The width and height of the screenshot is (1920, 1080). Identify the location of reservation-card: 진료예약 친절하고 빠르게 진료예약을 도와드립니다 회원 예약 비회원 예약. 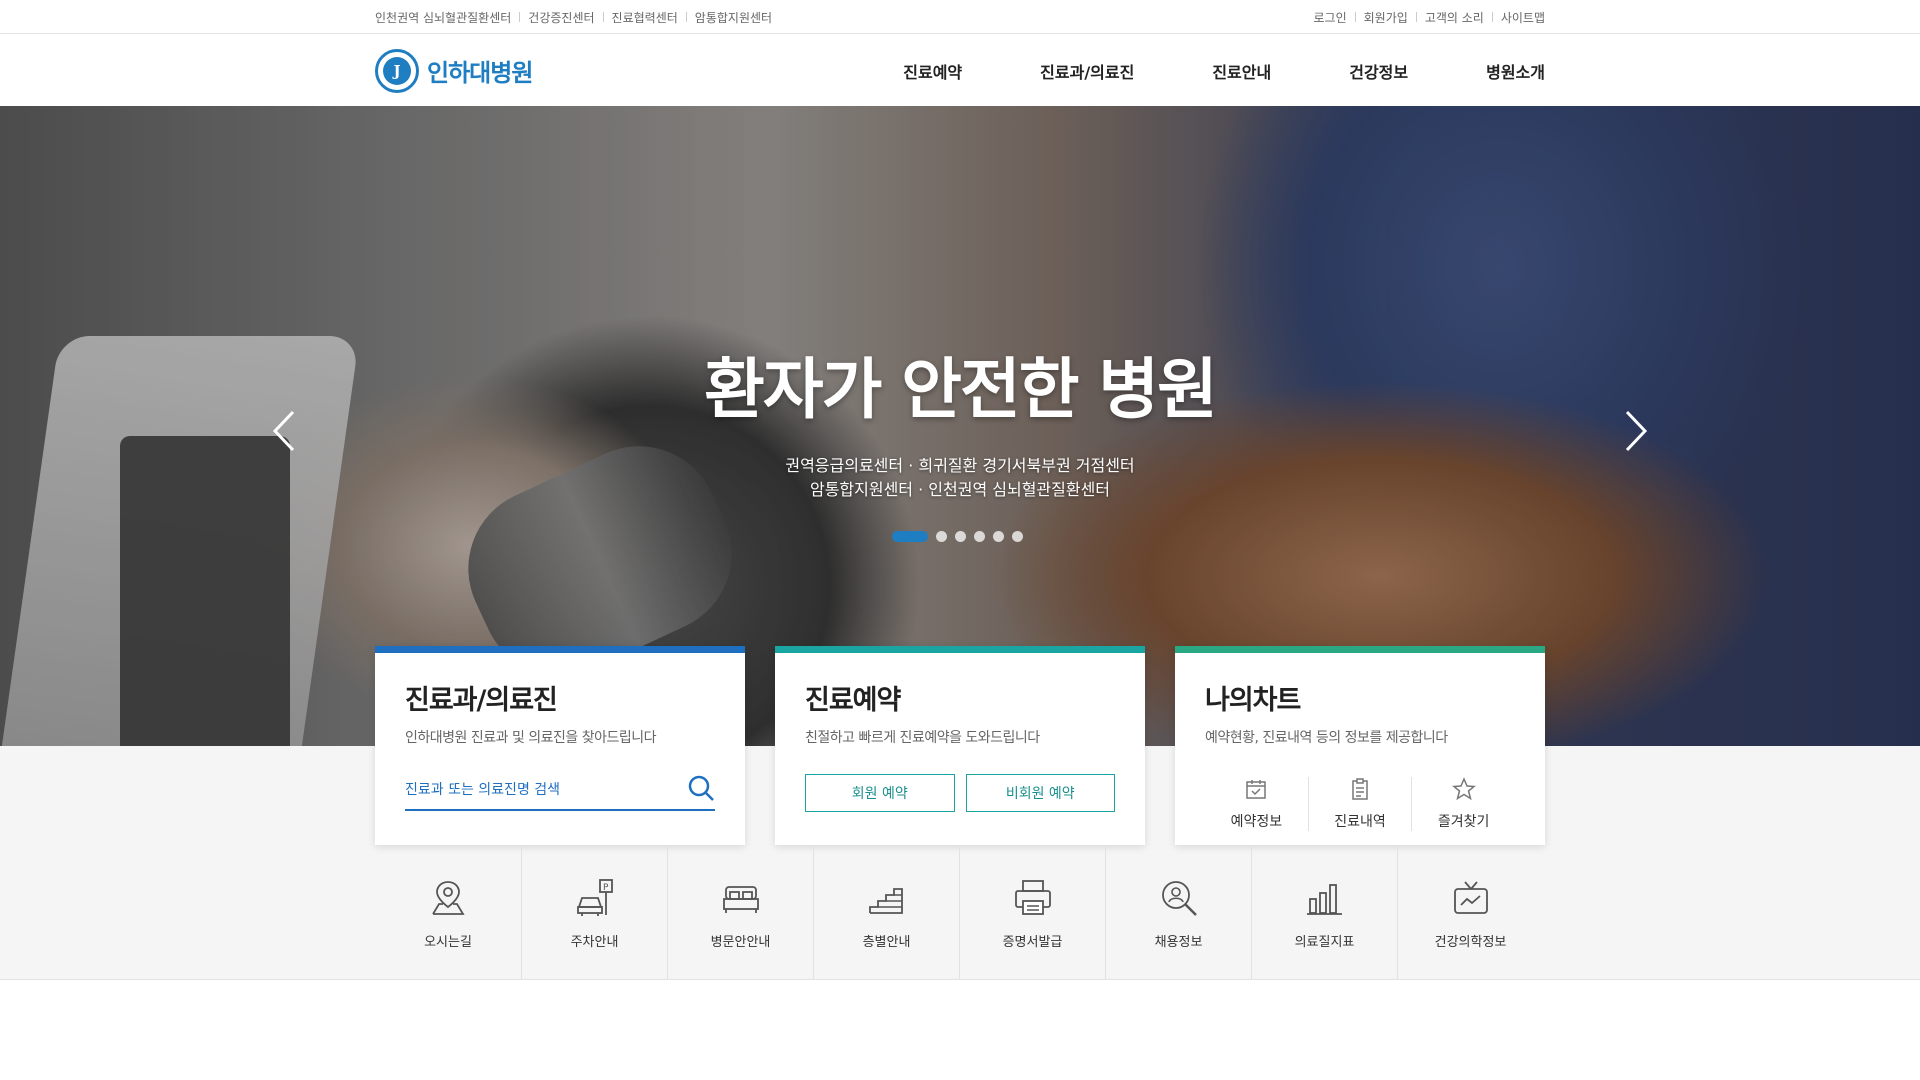
(960, 745).